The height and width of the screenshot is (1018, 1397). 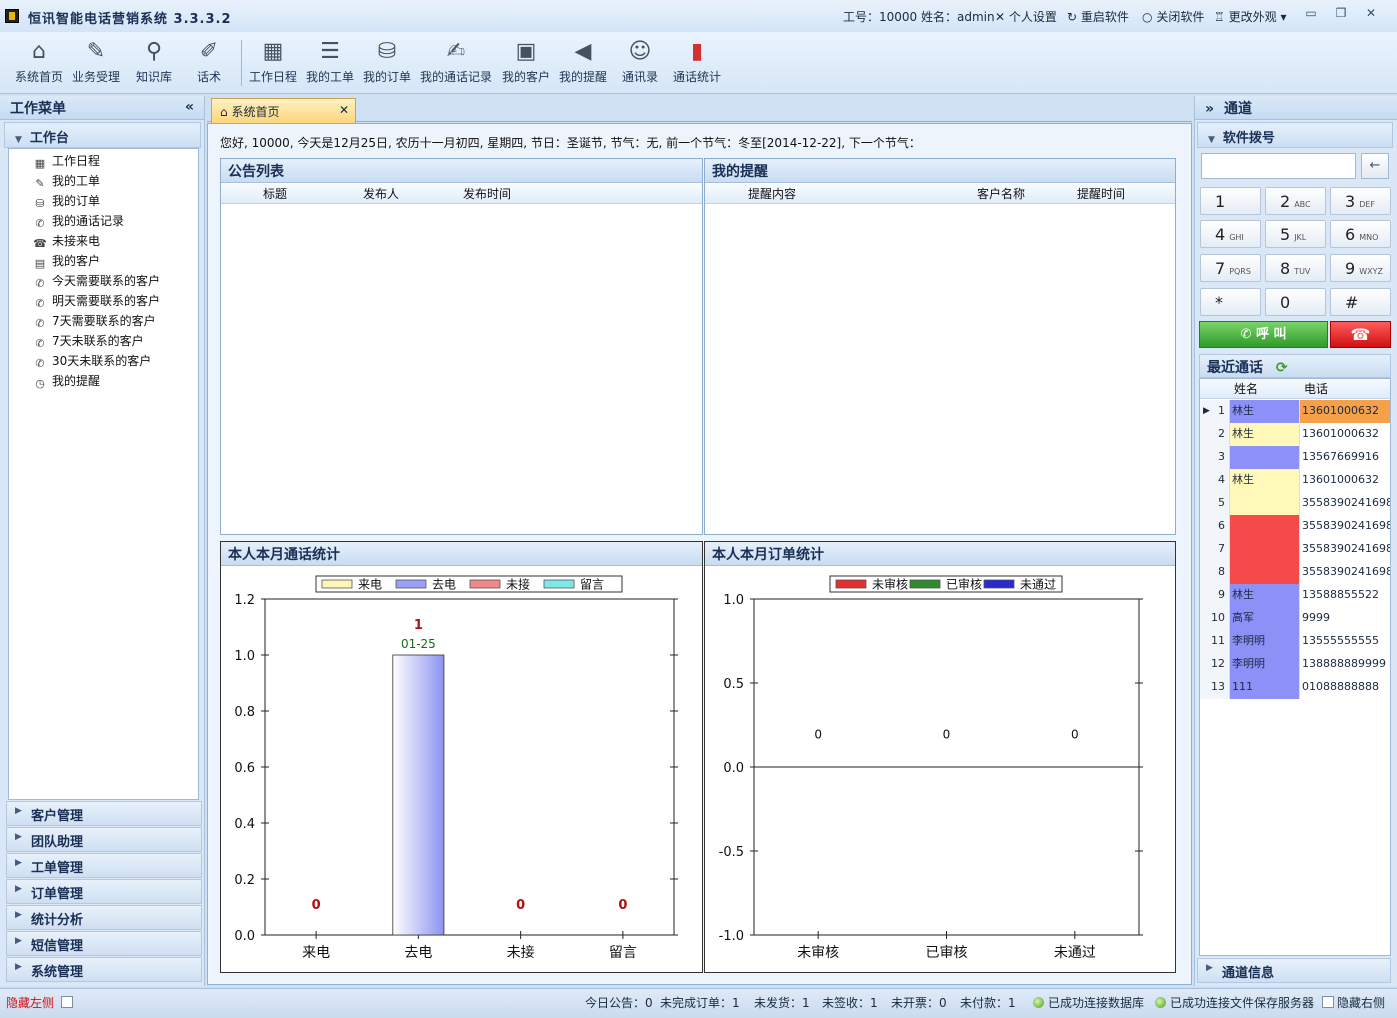 I want to click on column-title: 标题, so click(x=275, y=194).